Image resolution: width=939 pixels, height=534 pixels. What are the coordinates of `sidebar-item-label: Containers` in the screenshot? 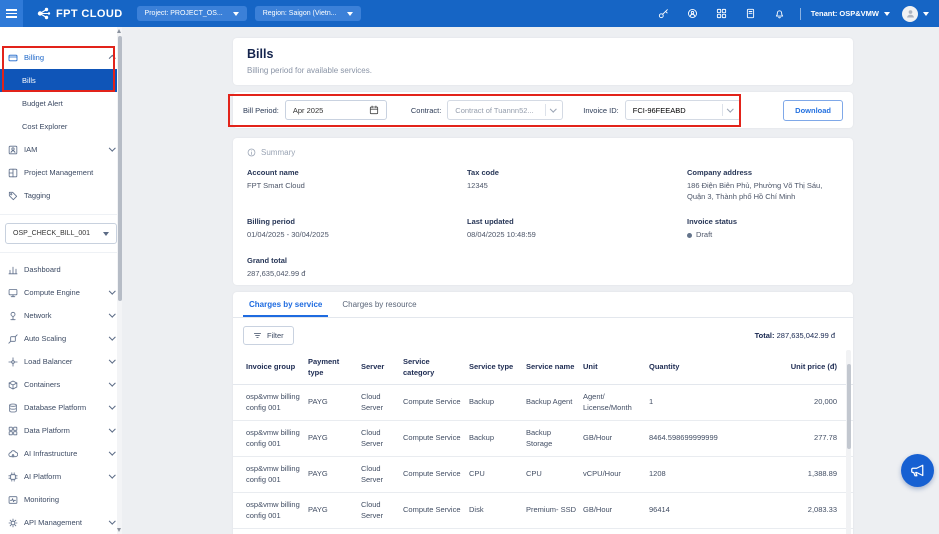 It's located at (42, 384).